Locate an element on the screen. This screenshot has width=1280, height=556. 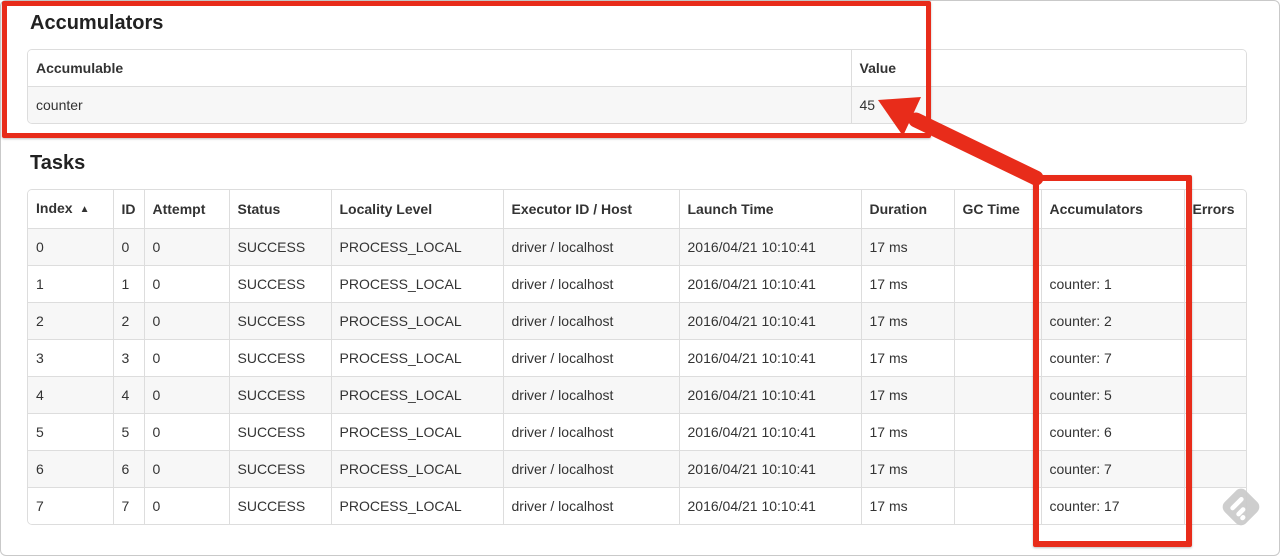
table-cell-index: 0 is located at coordinates (70, 247).